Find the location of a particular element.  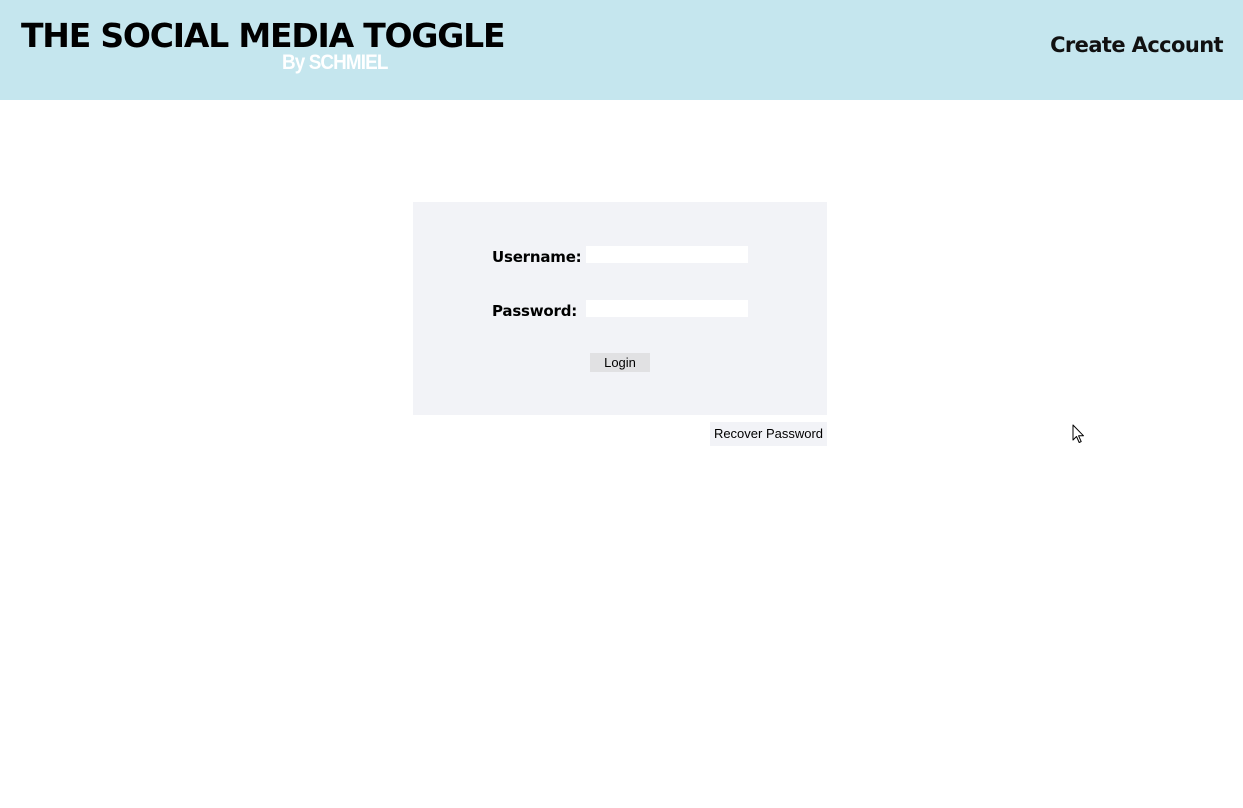

username-label: Username: is located at coordinates (537, 257).